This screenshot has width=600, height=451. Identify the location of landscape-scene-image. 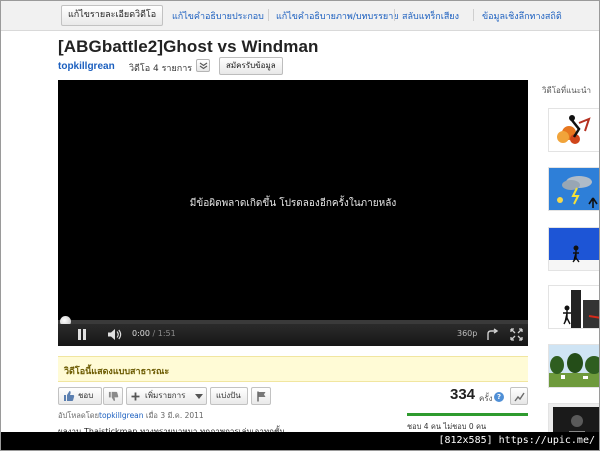
(574, 366).